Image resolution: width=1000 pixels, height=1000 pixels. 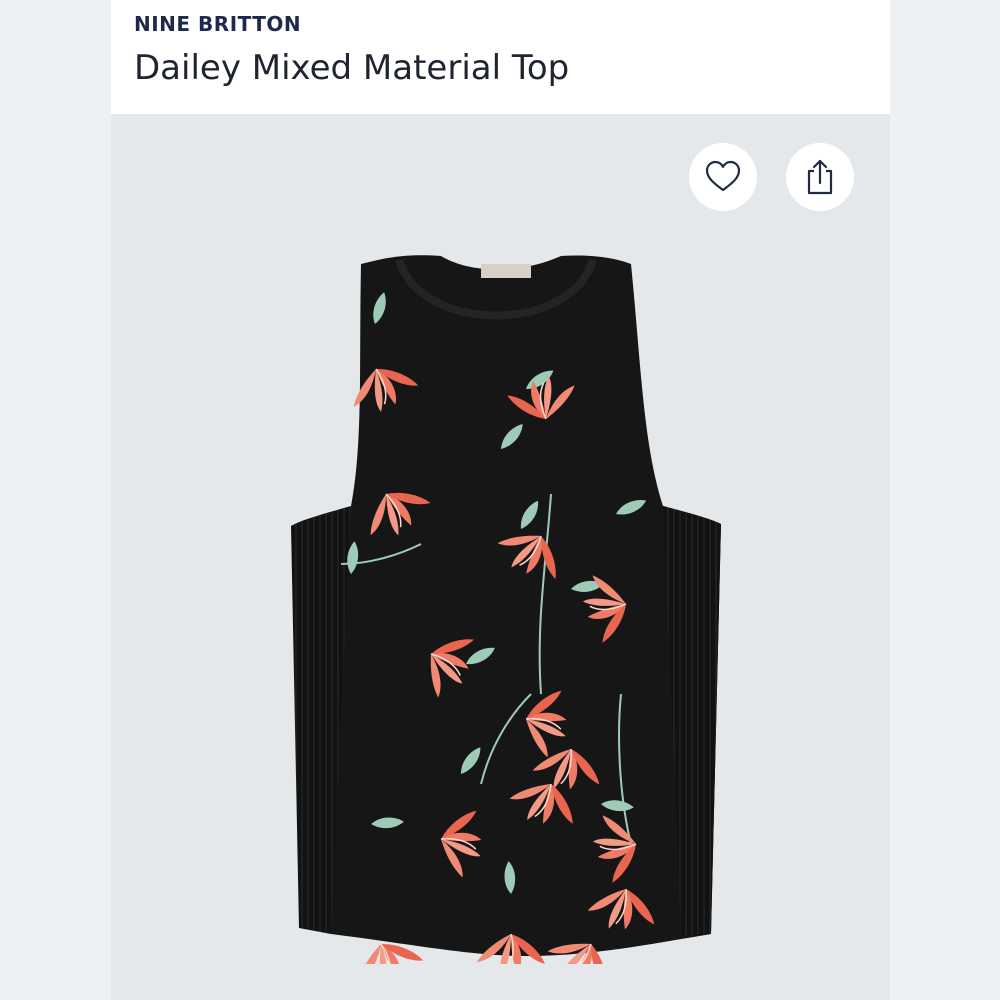 I want to click on product-header: NINE BRITTON Dailey Mixed Material Top, so click(x=500, y=57).